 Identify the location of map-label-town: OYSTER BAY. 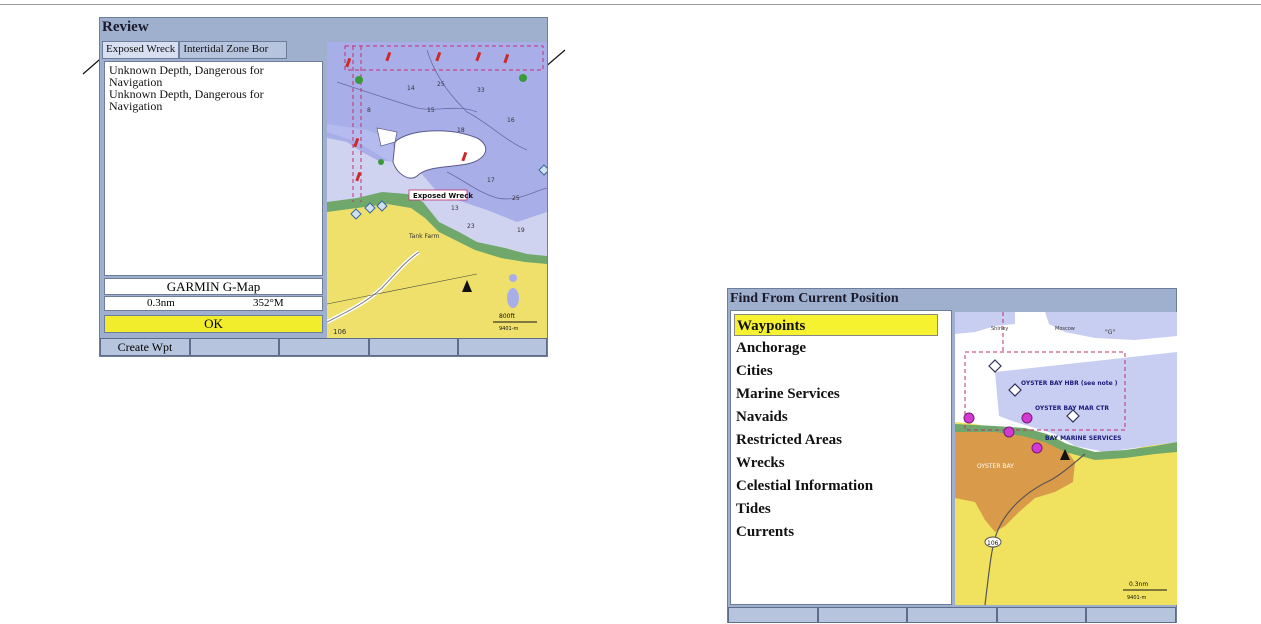
(995, 466).